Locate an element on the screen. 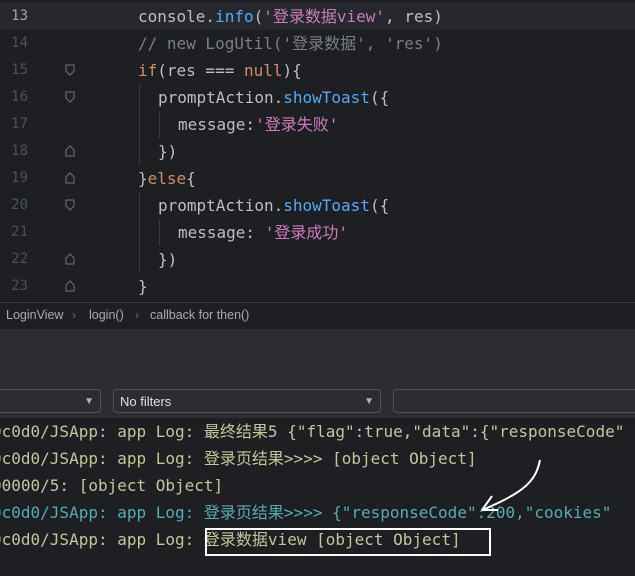 This screenshot has width=635, height=576. log-filter-select: No filters ▼ is located at coordinates (247, 401).